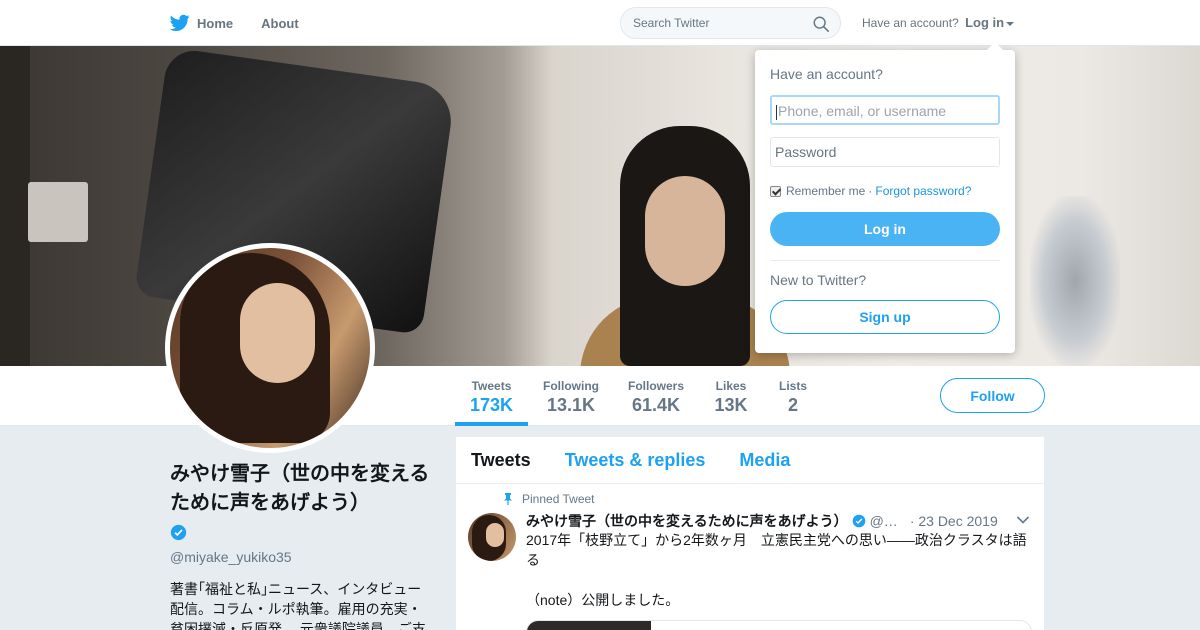 The width and height of the screenshot is (1200, 630). Describe the element at coordinates (589, 625) in the screenshot. I see `tweet-media-thumbnail` at that location.